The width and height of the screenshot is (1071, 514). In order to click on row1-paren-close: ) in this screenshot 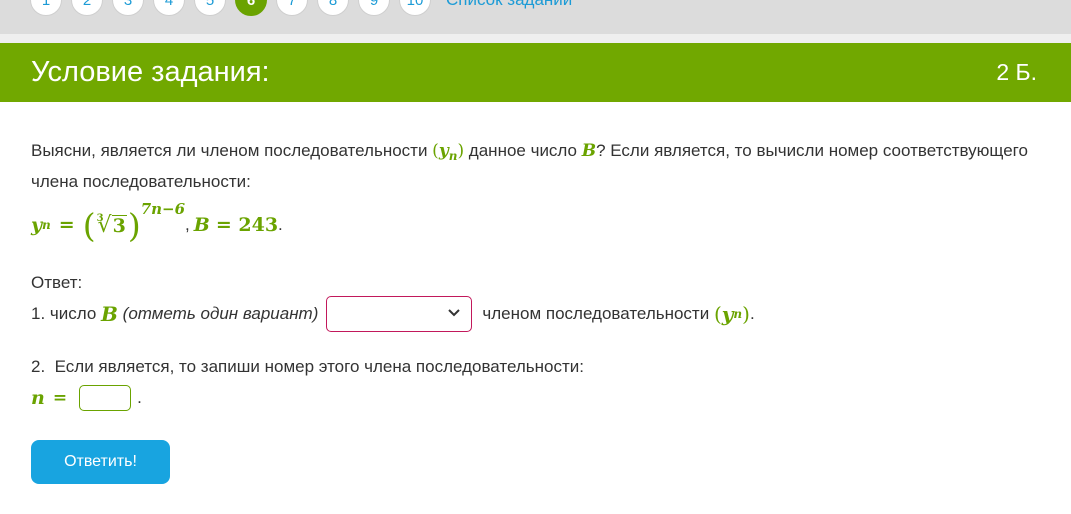, I will do `click(746, 314)`.